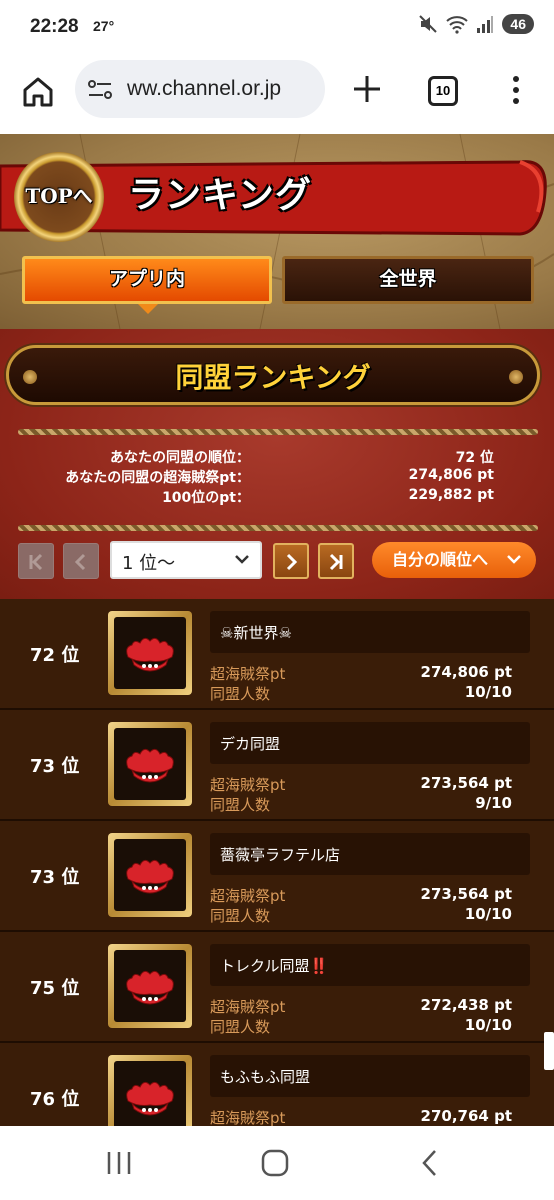  Describe the element at coordinates (148, 309) in the screenshot. I see `active-tab-pointer` at that location.